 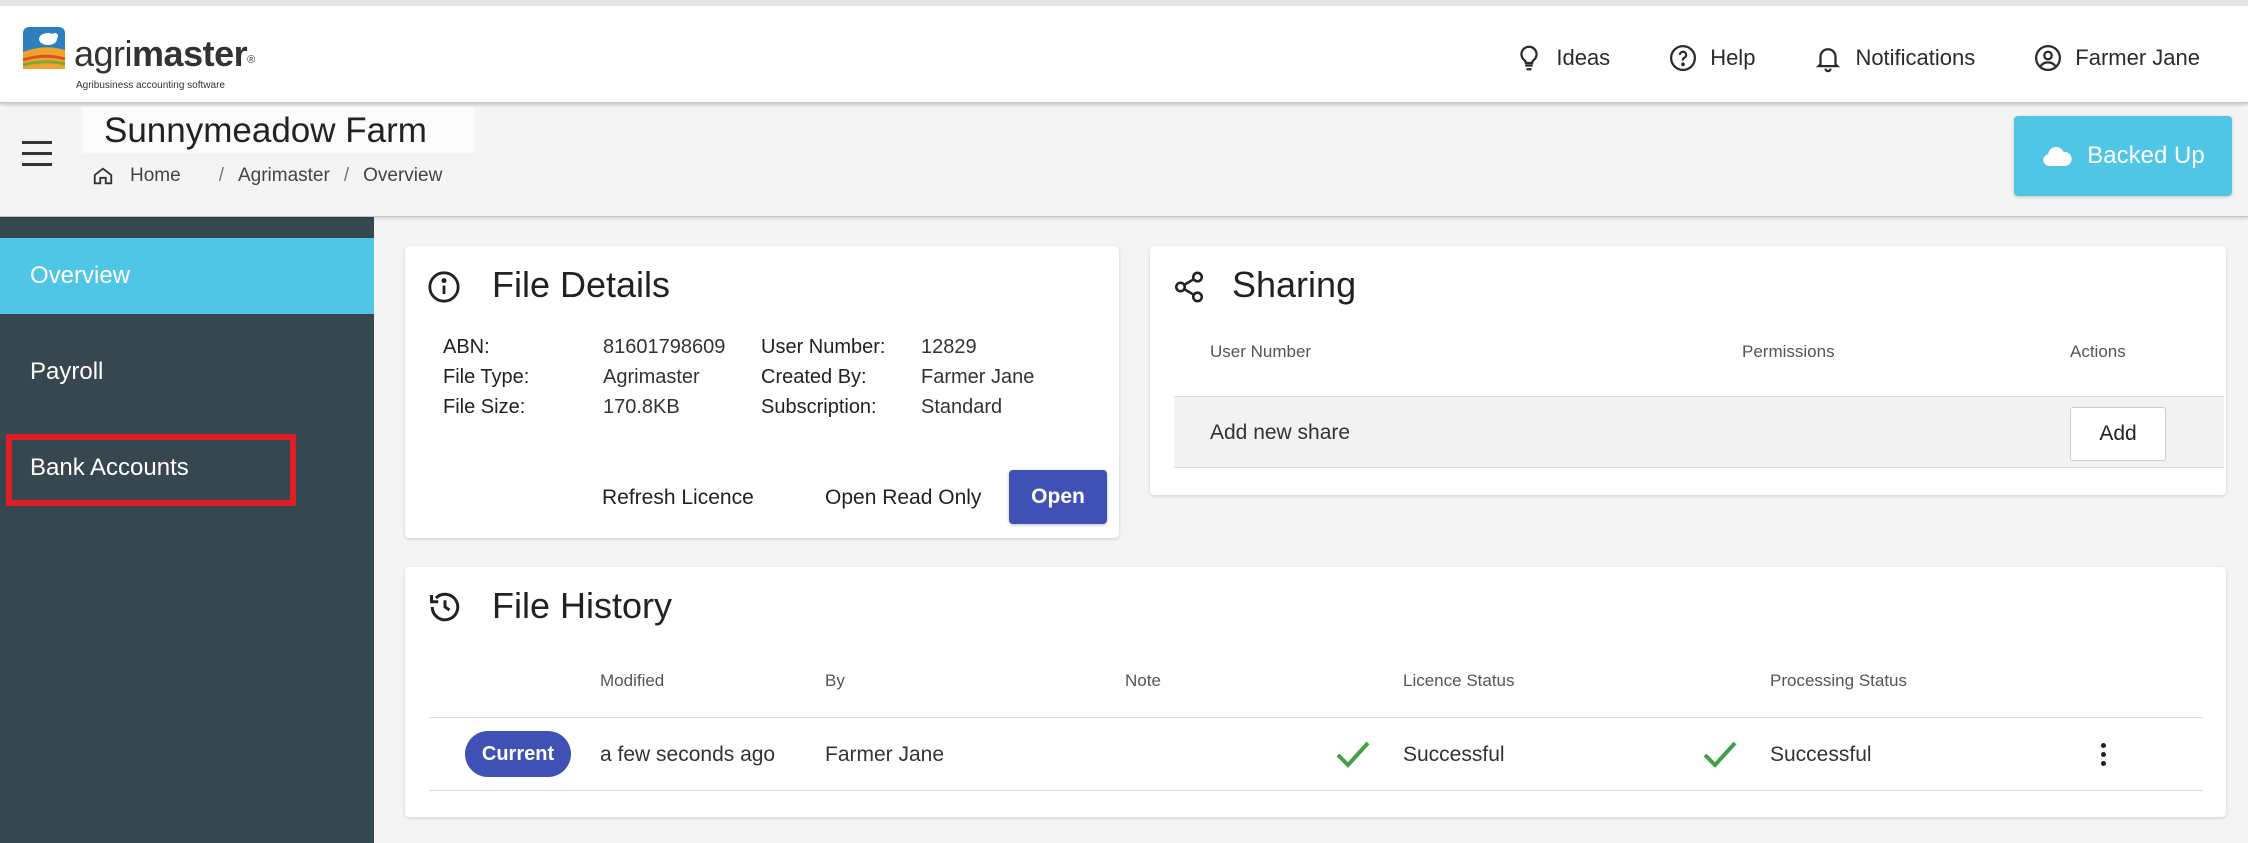 I want to click on file-history-title: File History, so click(x=582, y=605).